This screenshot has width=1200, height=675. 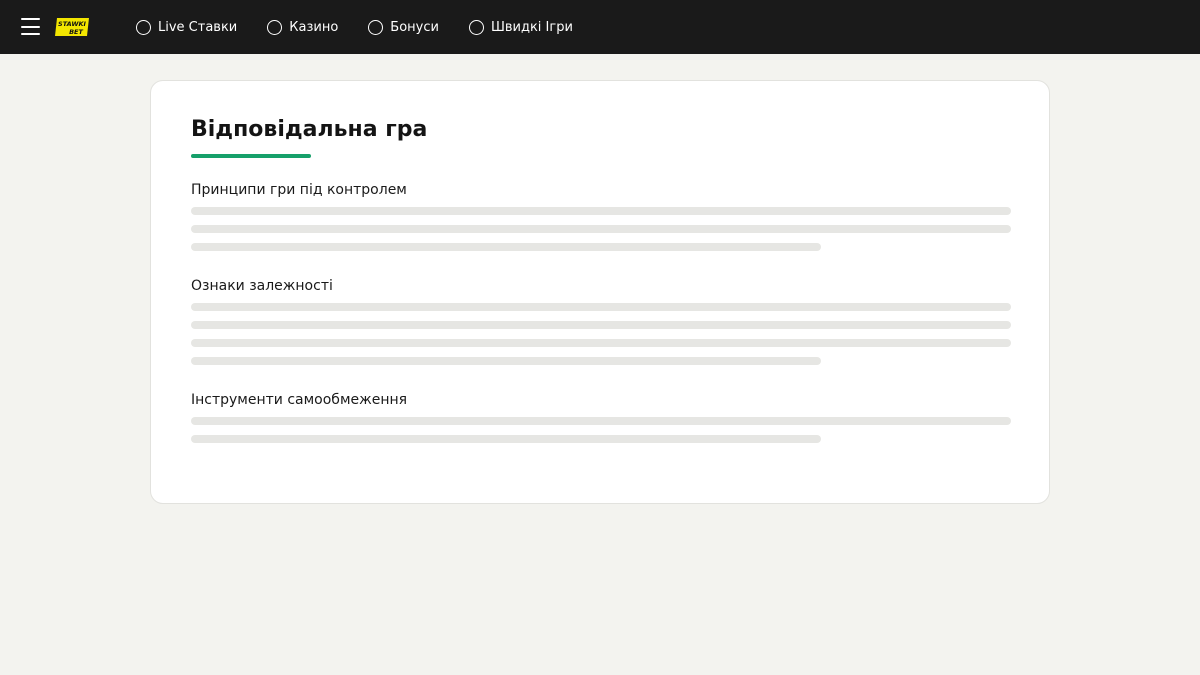 What do you see at coordinates (198, 27) in the screenshot?
I see `nav-item-label: Live Ставки` at bounding box center [198, 27].